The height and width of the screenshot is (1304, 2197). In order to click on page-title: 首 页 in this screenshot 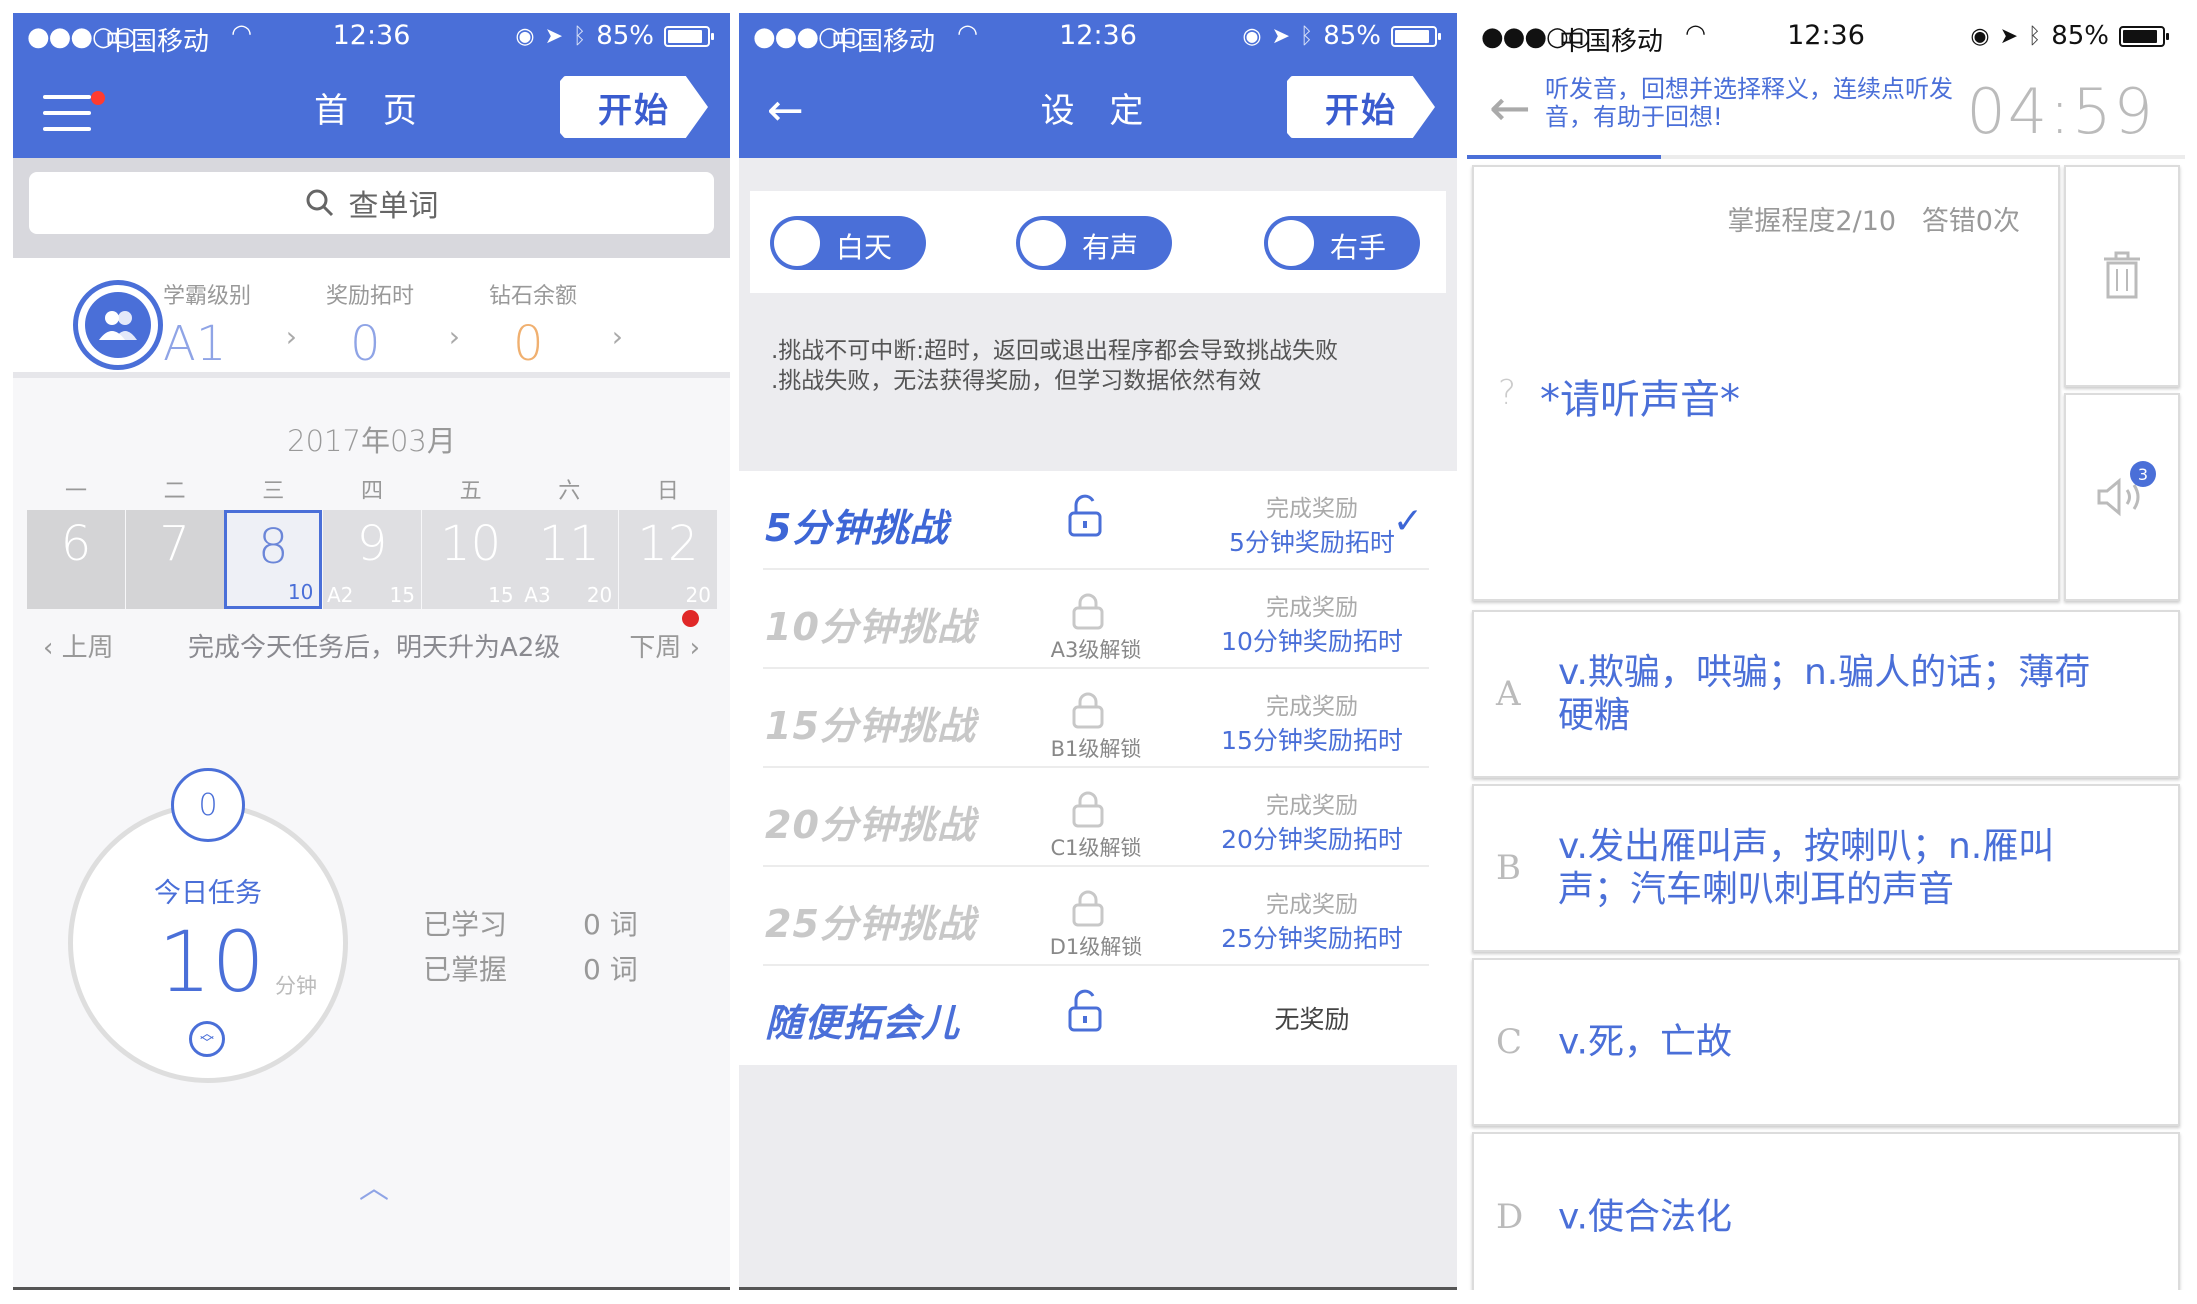, I will do `click(371, 111)`.